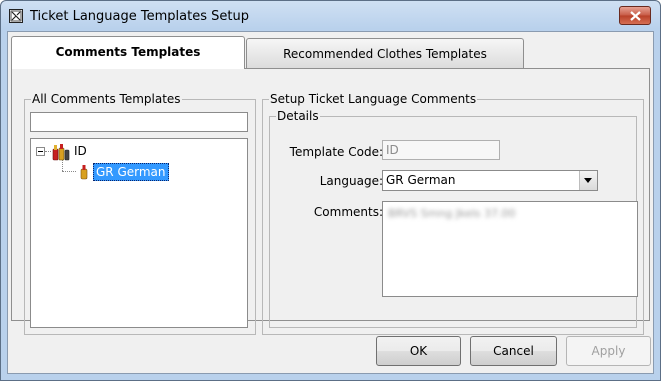  I want to click on language-select: GR German, so click(490, 180).